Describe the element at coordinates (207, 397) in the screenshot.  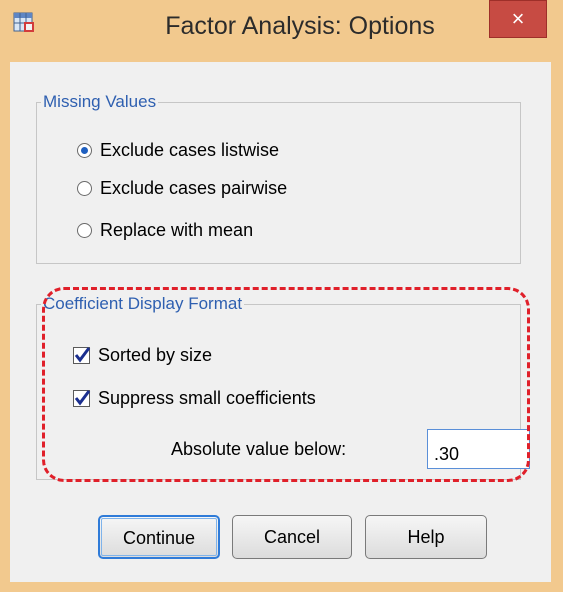
I see `checkbox-label: Suppress small coefficients` at that location.